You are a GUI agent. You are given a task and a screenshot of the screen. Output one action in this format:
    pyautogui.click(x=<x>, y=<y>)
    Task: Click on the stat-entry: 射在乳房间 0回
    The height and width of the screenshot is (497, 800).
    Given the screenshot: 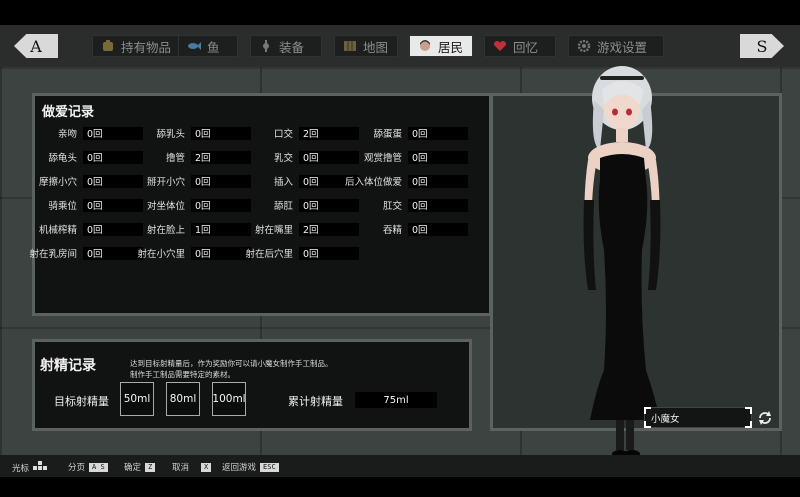 What is the action you would take?
    pyautogui.click(x=86, y=253)
    